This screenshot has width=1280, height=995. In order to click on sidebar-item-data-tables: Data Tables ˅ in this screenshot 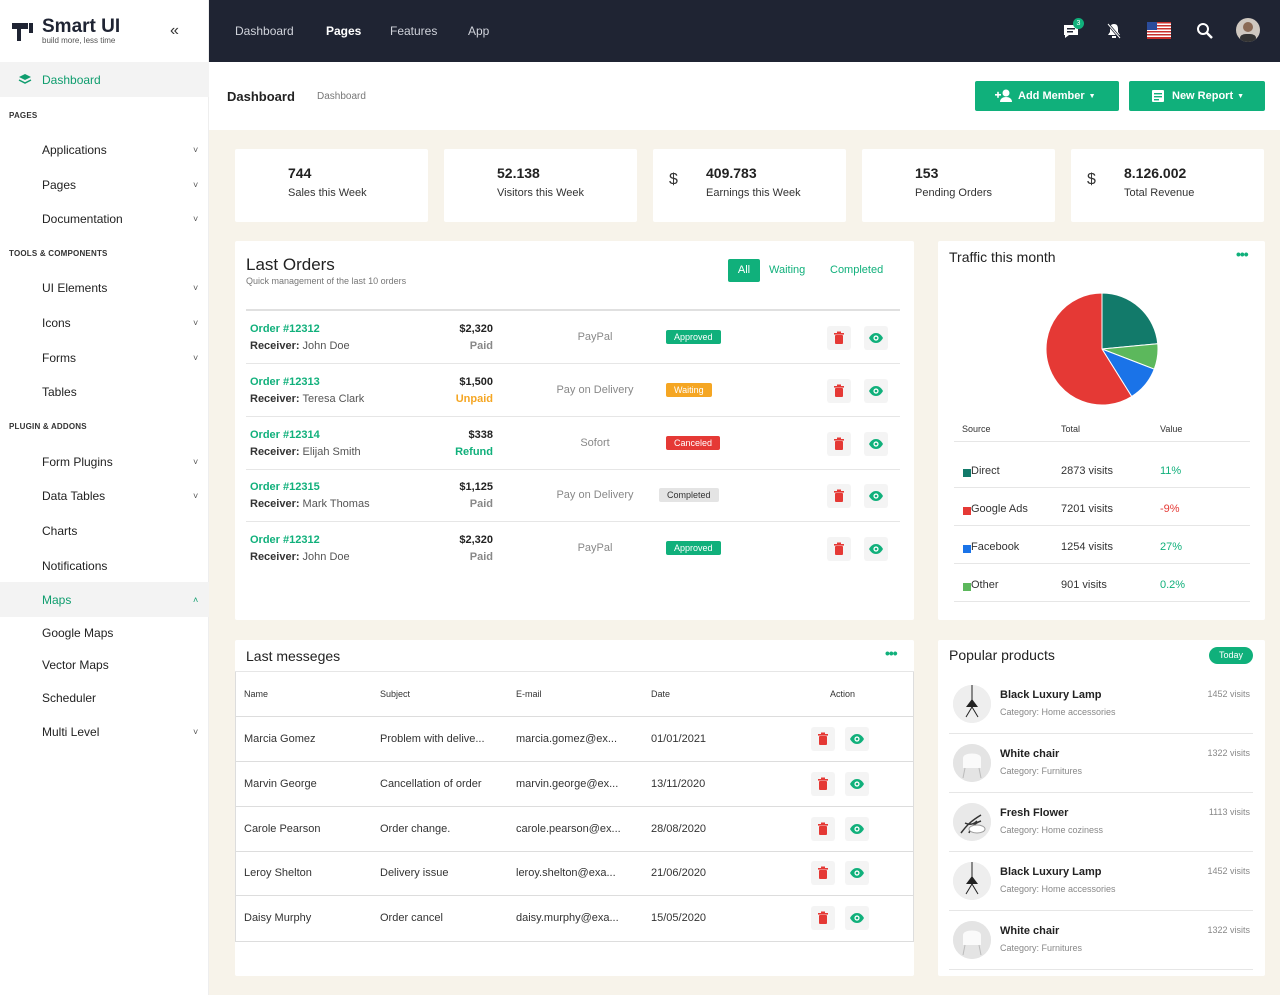, I will do `click(104, 495)`.